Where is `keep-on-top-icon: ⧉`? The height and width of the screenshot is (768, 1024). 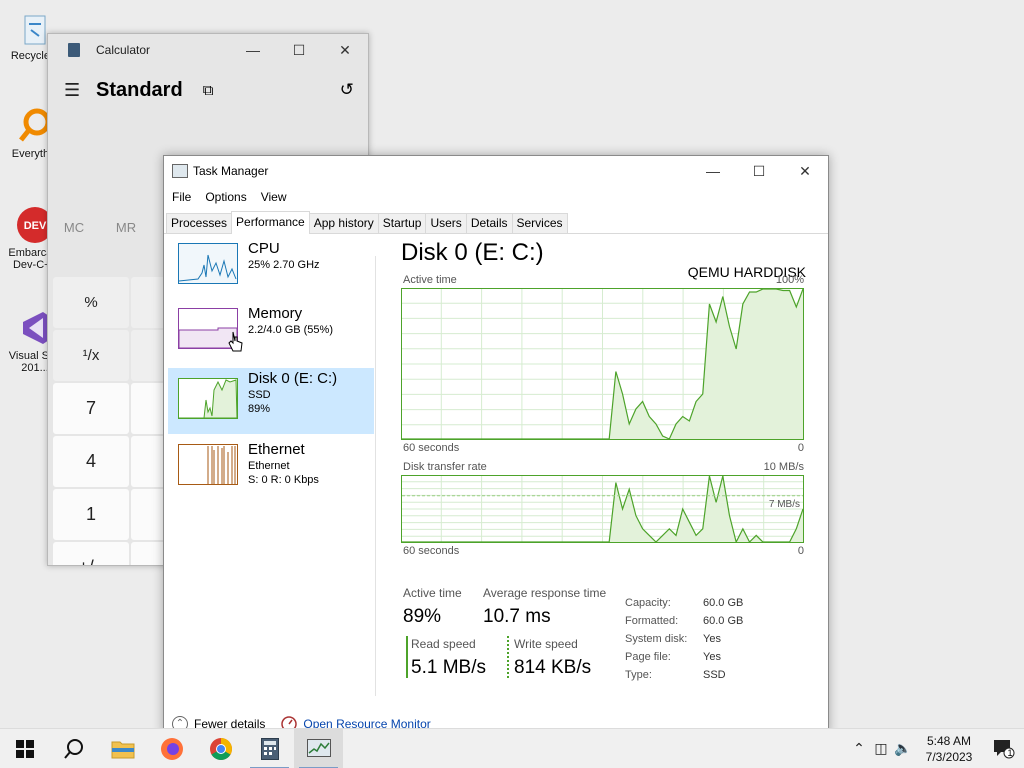 keep-on-top-icon: ⧉ is located at coordinates (208, 90).